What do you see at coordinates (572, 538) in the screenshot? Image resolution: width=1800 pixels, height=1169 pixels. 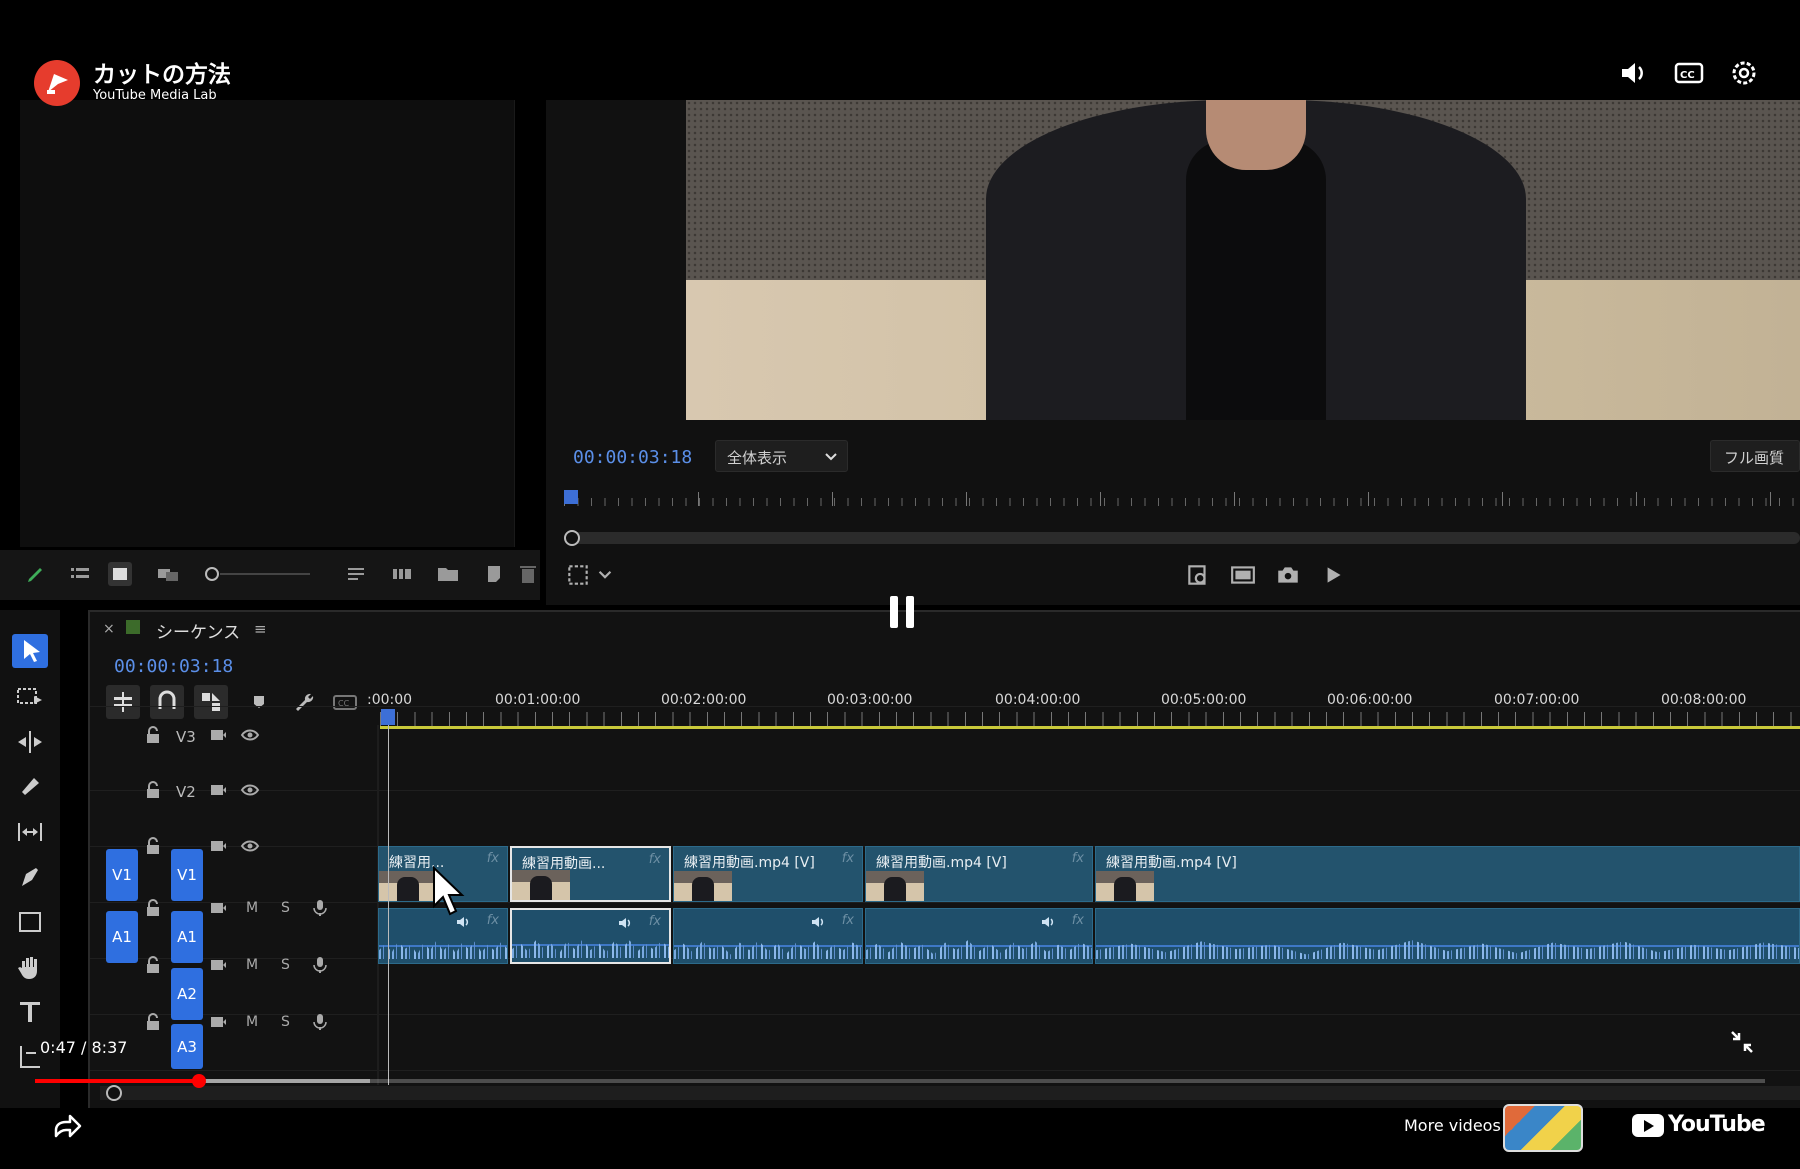 I see `monitor-scroll-handle` at bounding box center [572, 538].